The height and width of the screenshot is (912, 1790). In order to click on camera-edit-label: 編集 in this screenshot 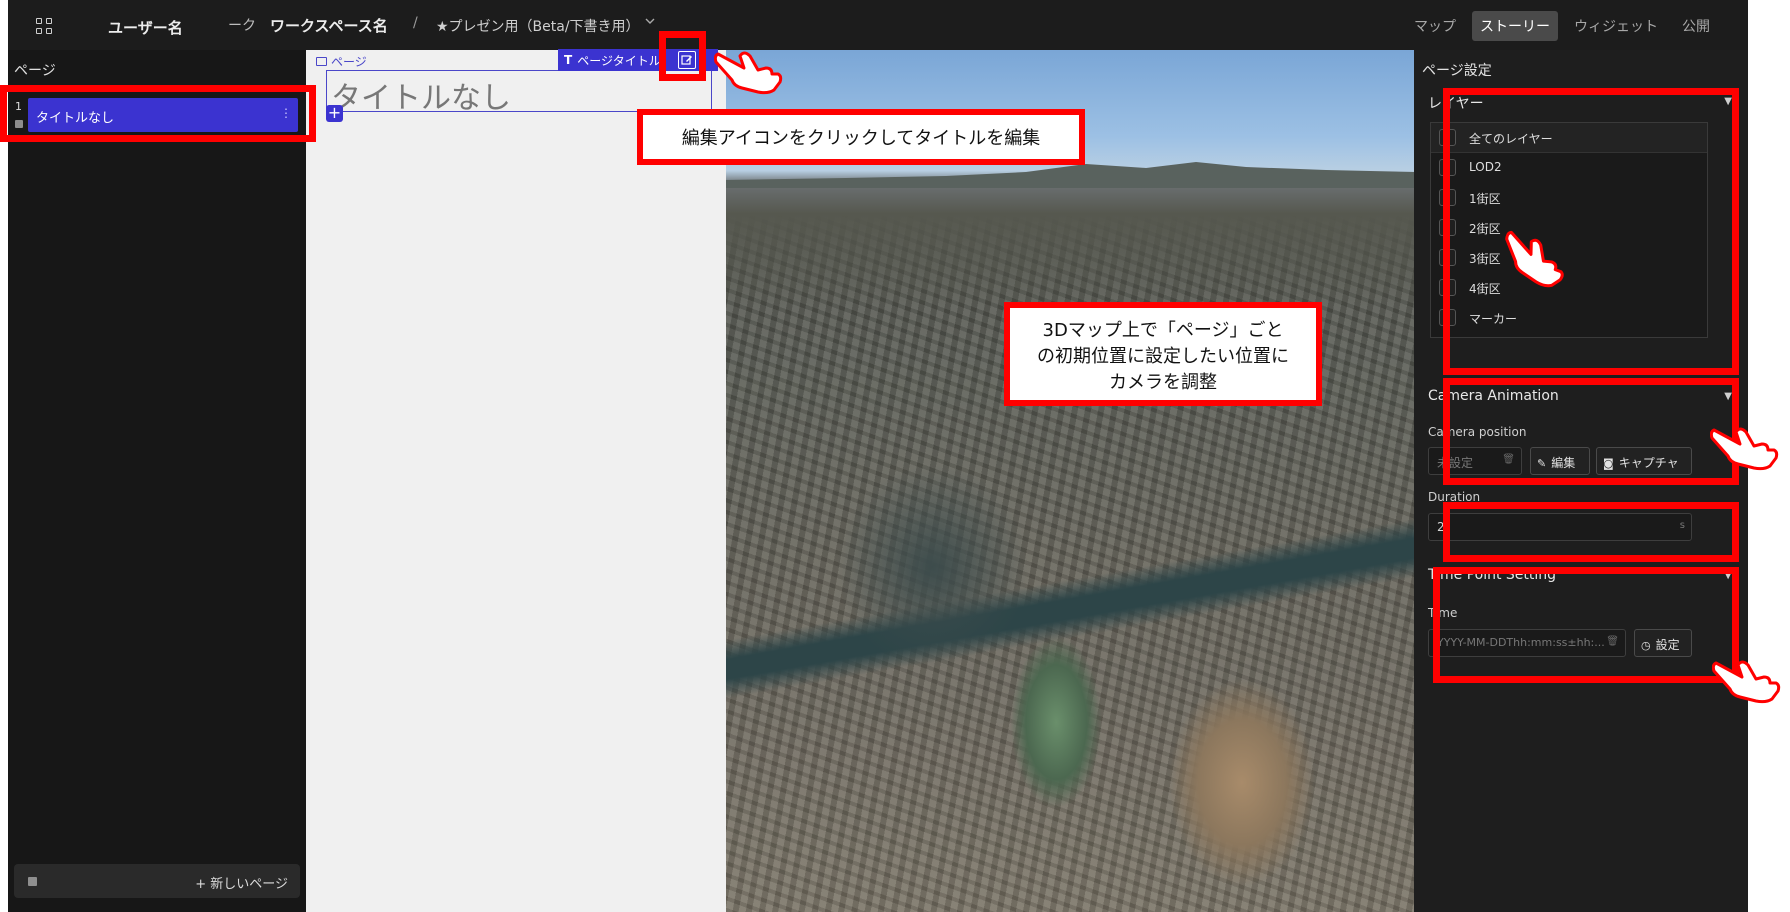, I will do `click(1563, 463)`.